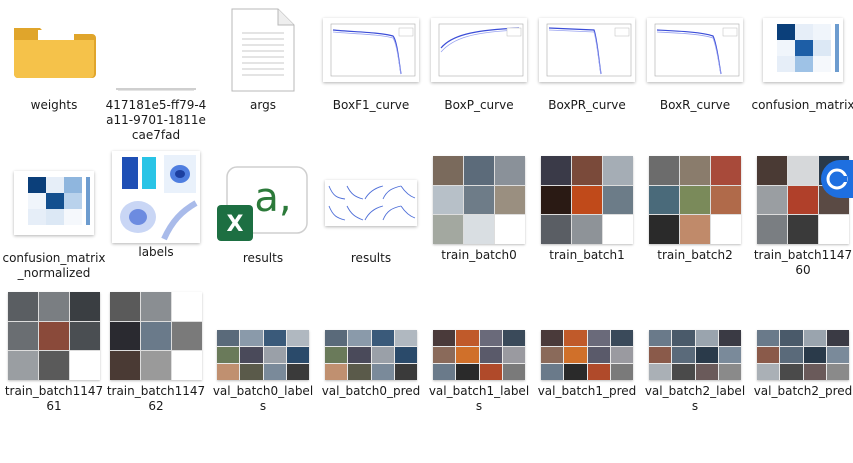 This screenshot has height=463, width=853. I want to click on file-boxp-curve: BoxP_curve, so click(479, 74).